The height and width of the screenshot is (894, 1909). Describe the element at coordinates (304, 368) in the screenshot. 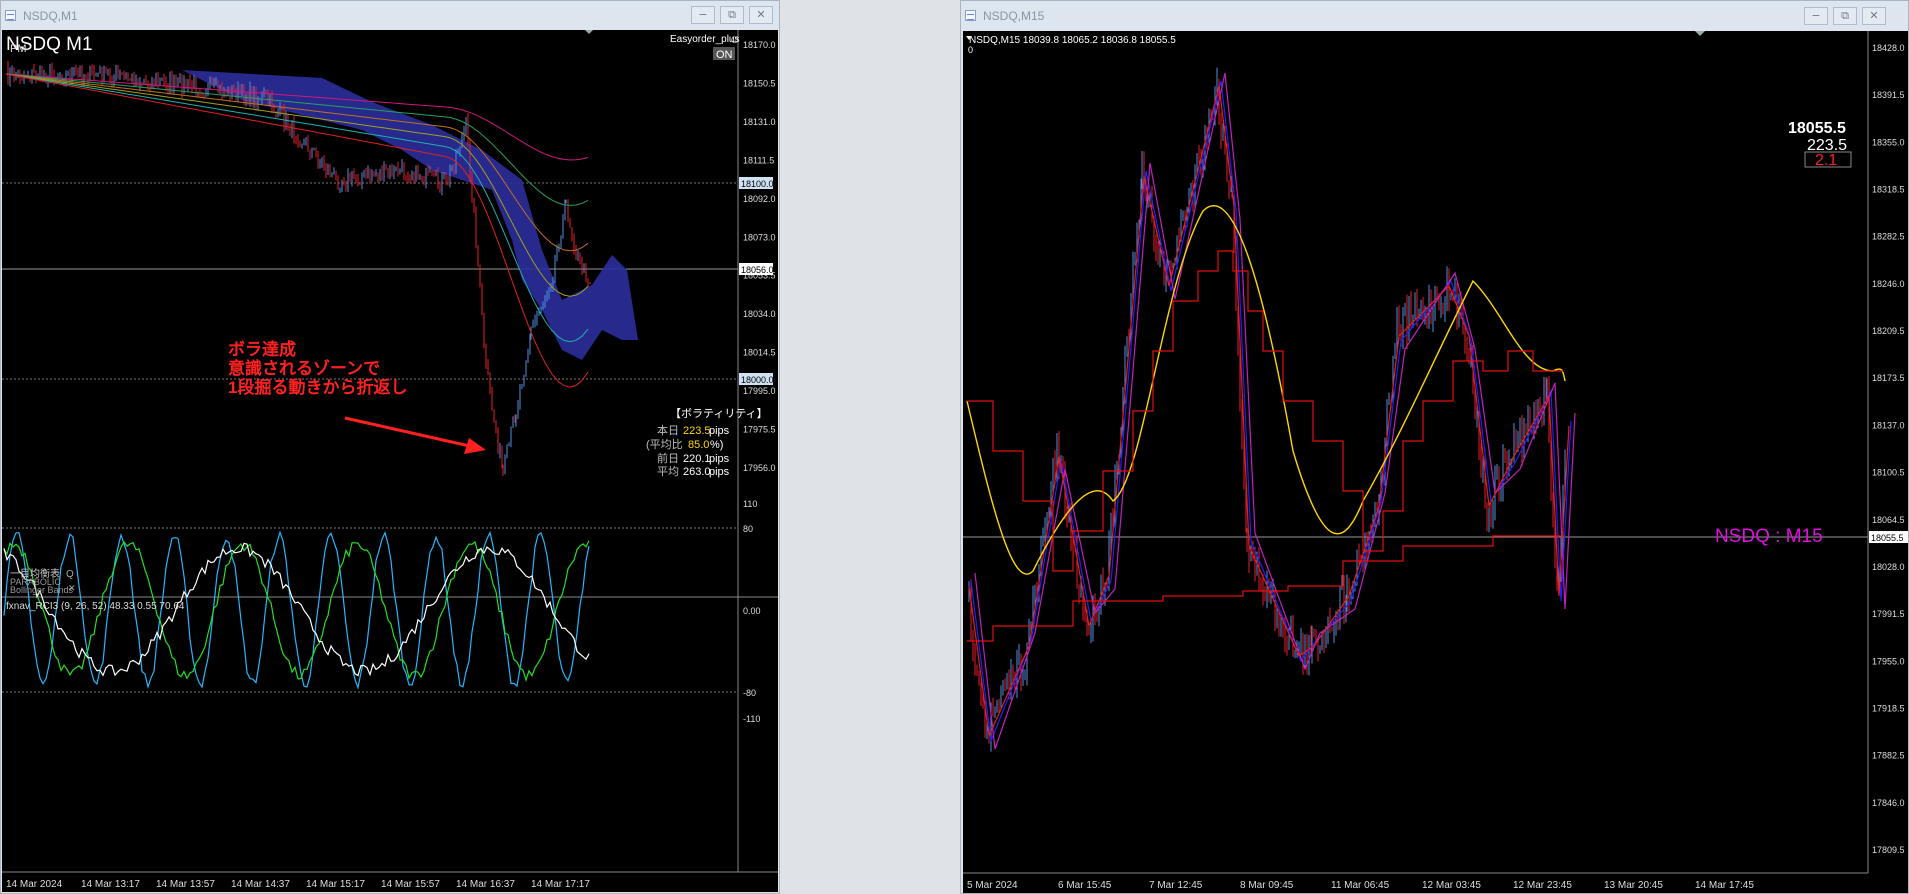

I see `annotation-line-2: 意識されるゾーンで` at that location.